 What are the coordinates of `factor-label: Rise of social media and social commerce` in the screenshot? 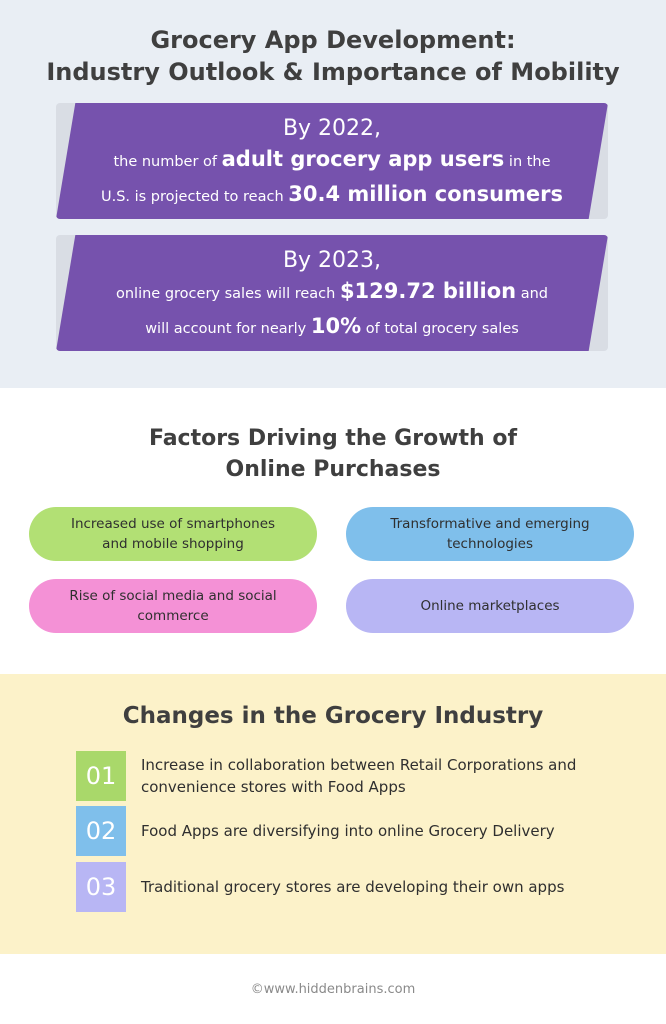 It's located at (172, 606).